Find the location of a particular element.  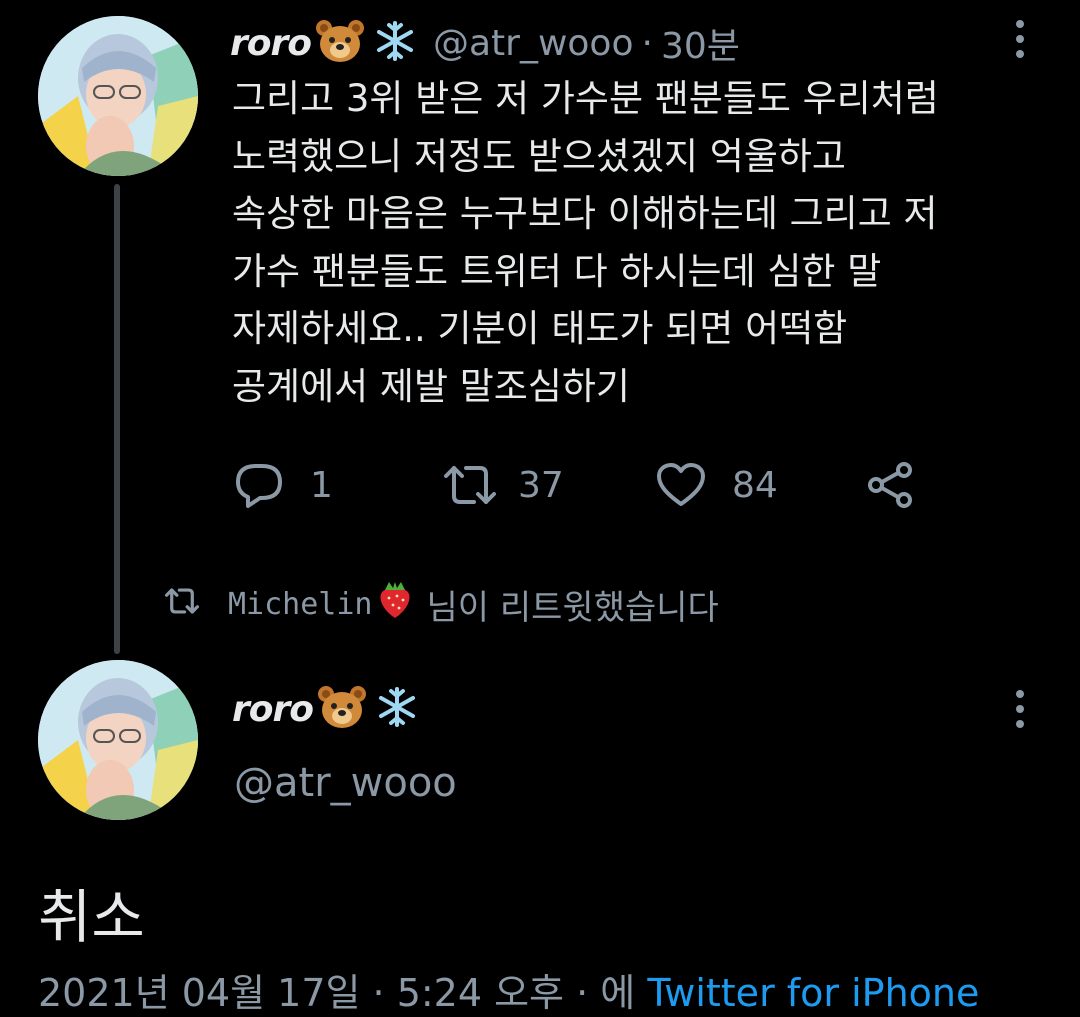

reply-count: 1 is located at coordinates (321, 485).